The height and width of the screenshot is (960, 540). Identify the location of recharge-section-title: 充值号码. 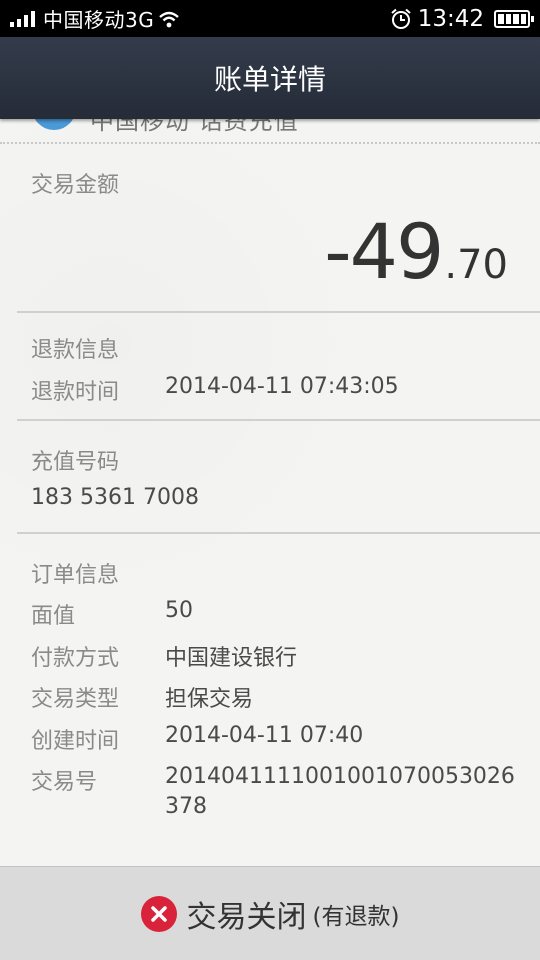
(75, 462).